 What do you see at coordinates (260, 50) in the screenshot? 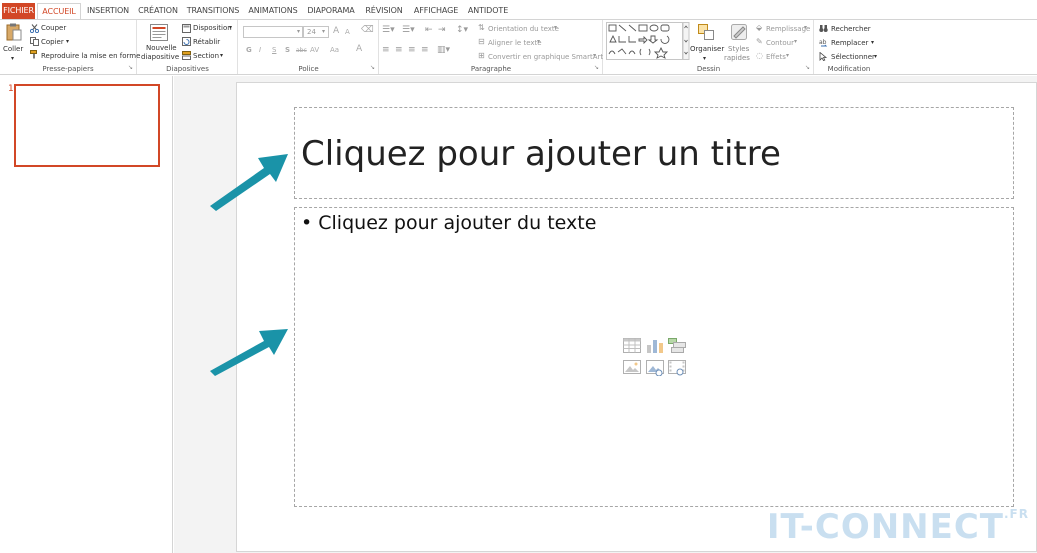
I see `italic-button: I` at bounding box center [260, 50].